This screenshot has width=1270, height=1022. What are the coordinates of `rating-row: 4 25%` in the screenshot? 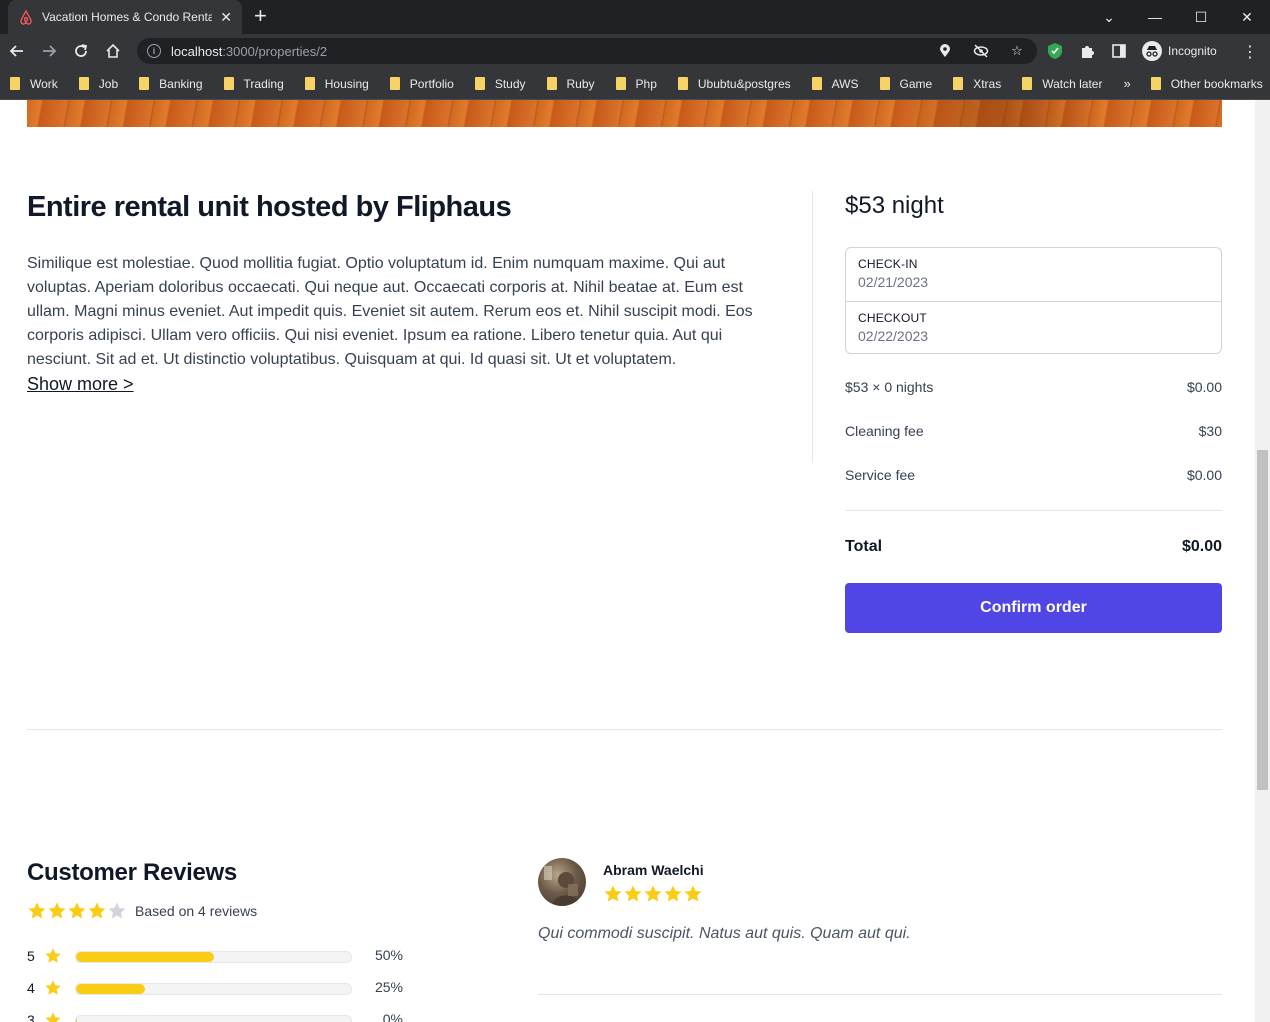 It's located at (217, 988).